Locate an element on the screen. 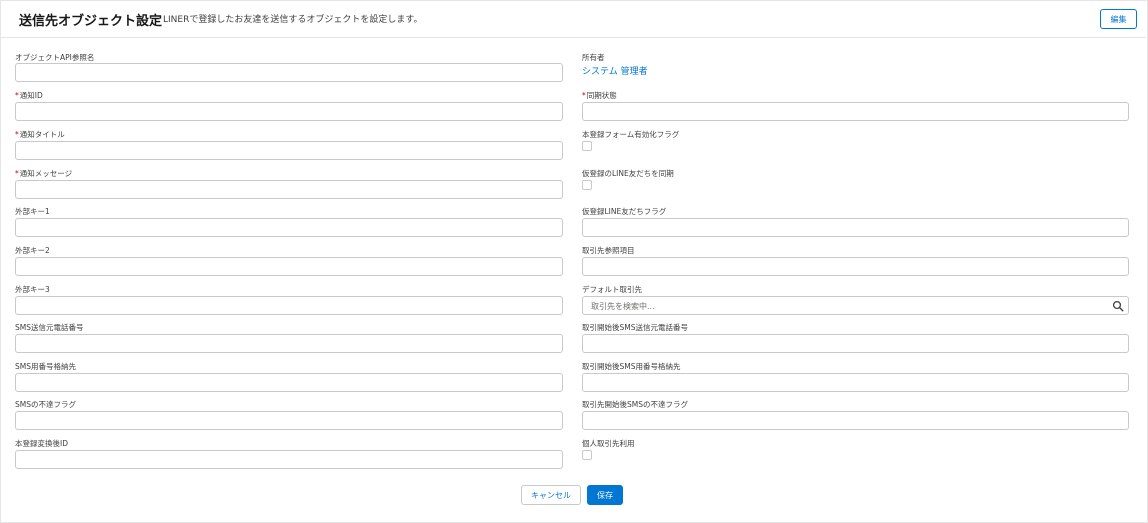  label-notification-id: *通知ID is located at coordinates (29, 96).